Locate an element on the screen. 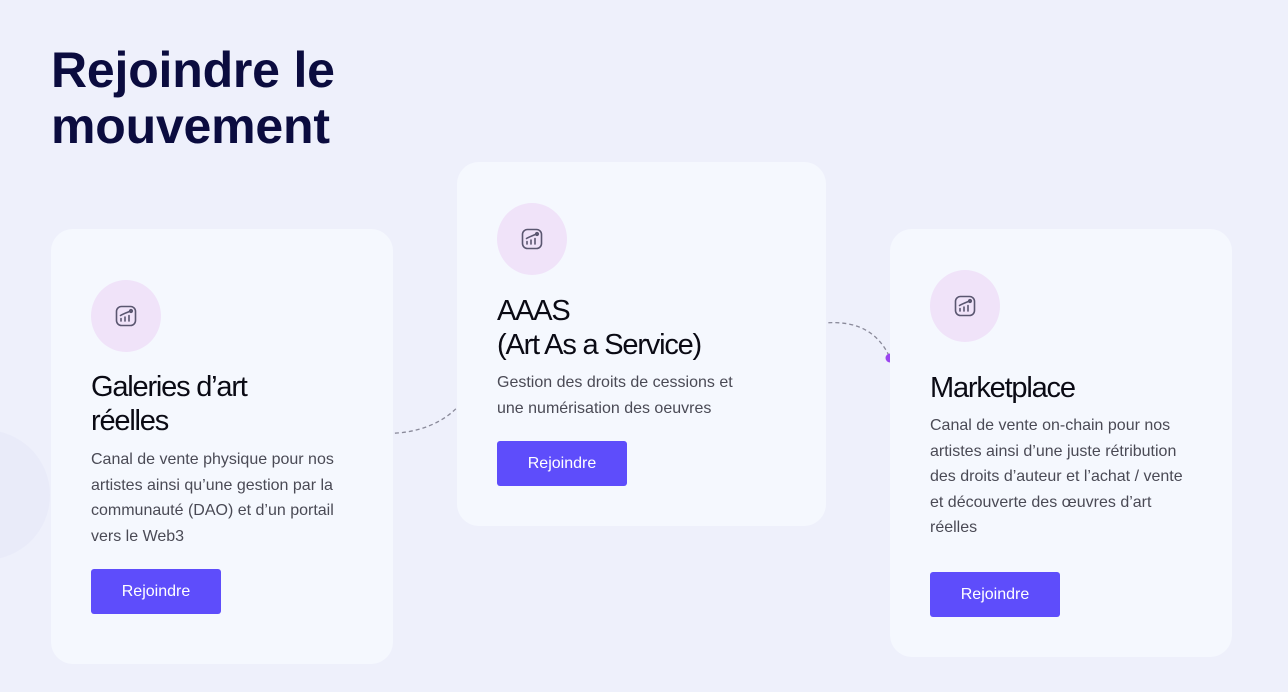  card-title-line-1: Galeries d’art is located at coordinates (169, 387).